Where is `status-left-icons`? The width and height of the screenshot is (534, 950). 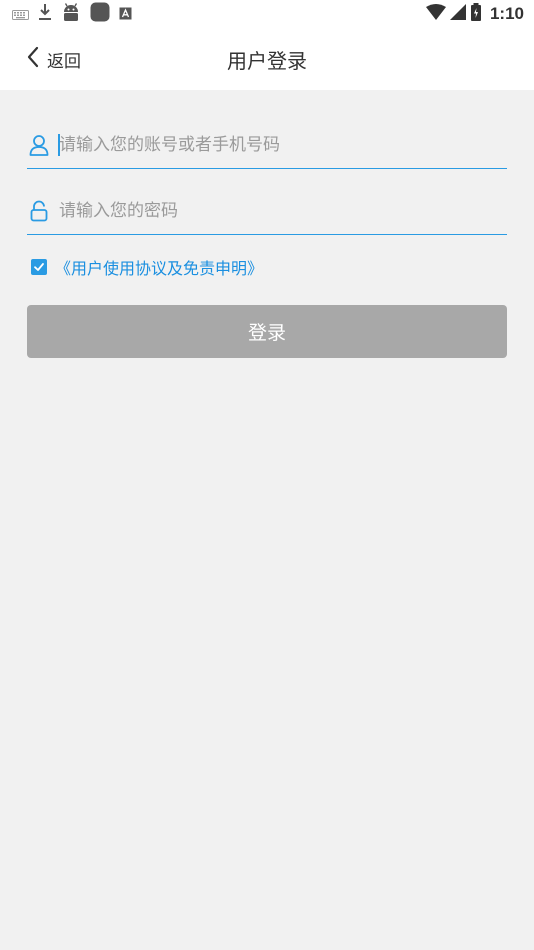 status-left-icons is located at coordinates (72, 14).